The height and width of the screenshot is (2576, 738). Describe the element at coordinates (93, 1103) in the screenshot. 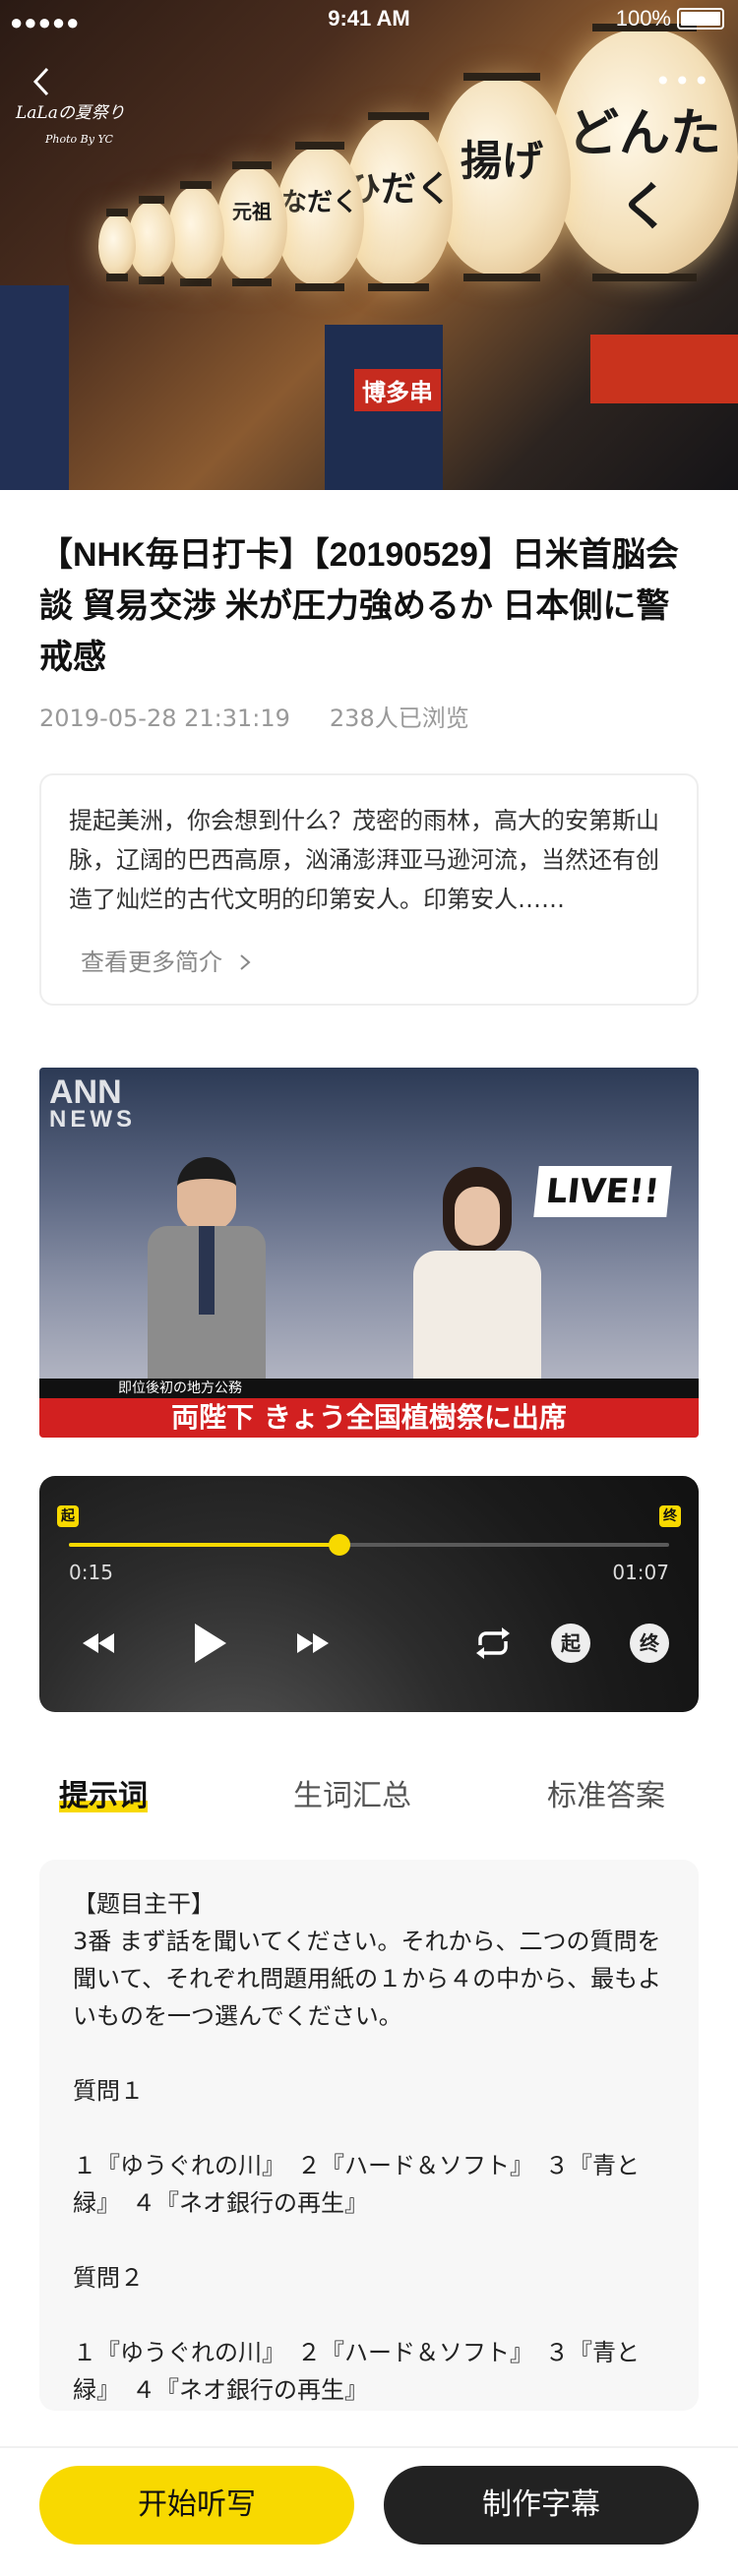

I see `news-logo: ANN NEWS` at that location.